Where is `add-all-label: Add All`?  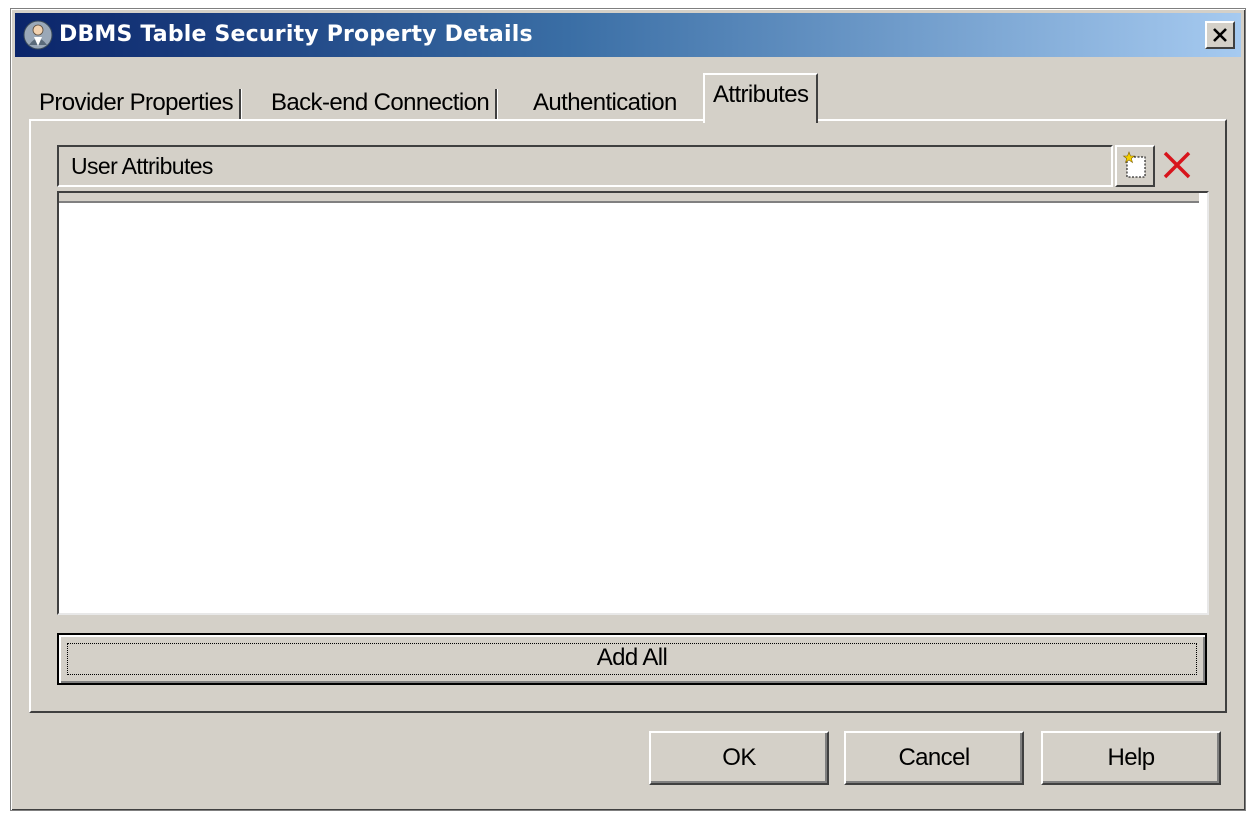
add-all-label: Add All is located at coordinates (632, 657).